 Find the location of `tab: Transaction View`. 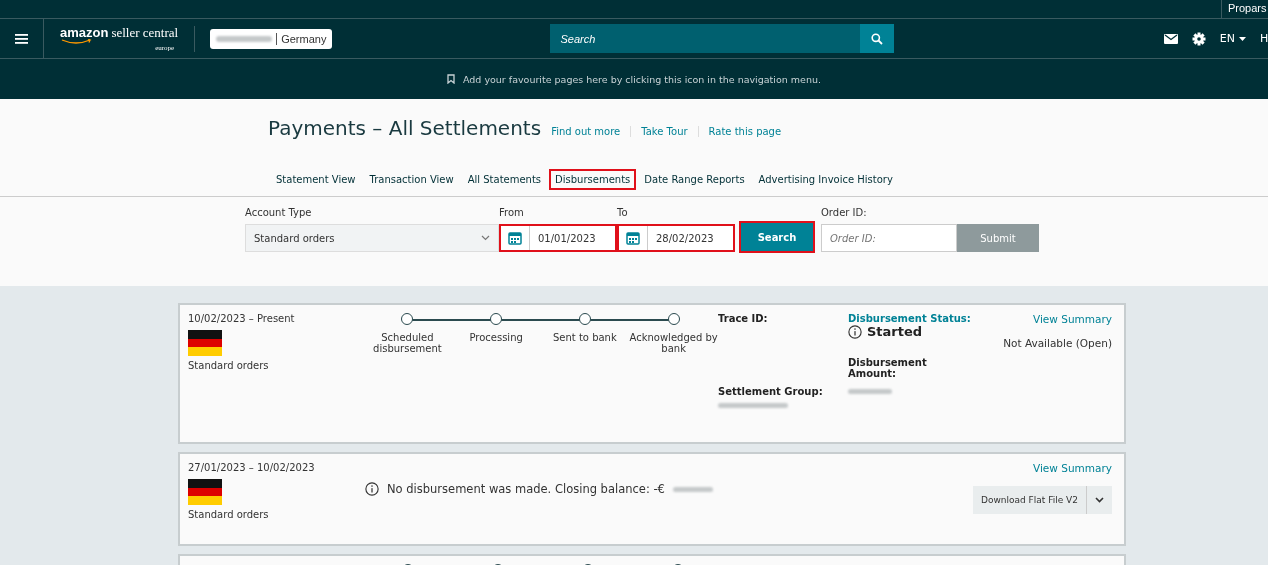

tab: Transaction View is located at coordinates (411, 179).